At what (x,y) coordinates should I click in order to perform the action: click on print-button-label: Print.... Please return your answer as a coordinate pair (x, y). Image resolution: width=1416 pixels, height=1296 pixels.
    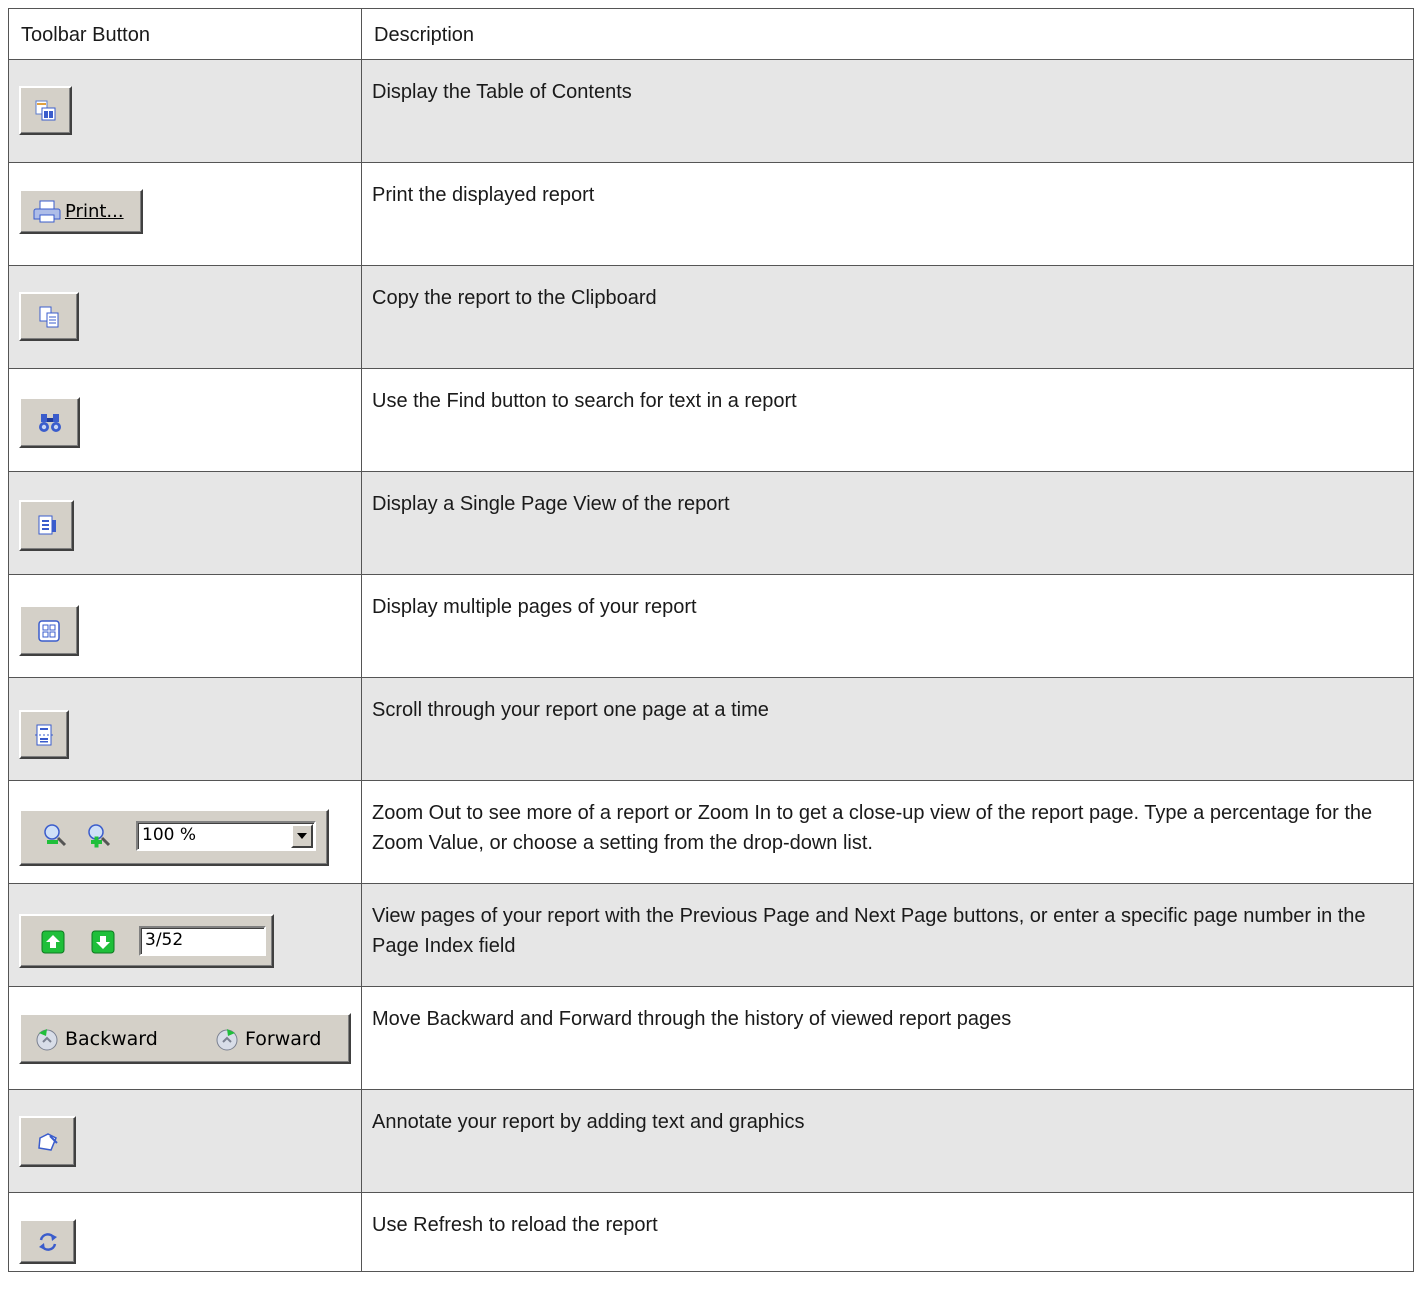
    Looking at the image, I should click on (94, 211).